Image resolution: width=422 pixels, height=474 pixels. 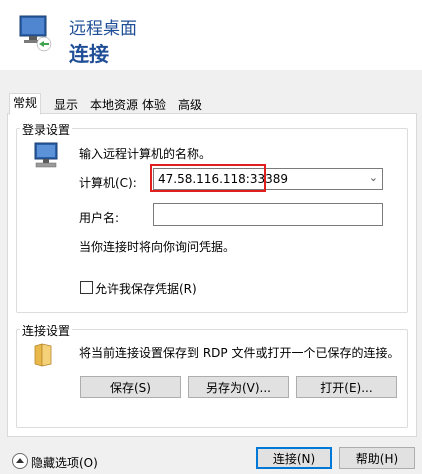 I want to click on dialog-header: 远程桌面 连接, so click(x=211, y=35).